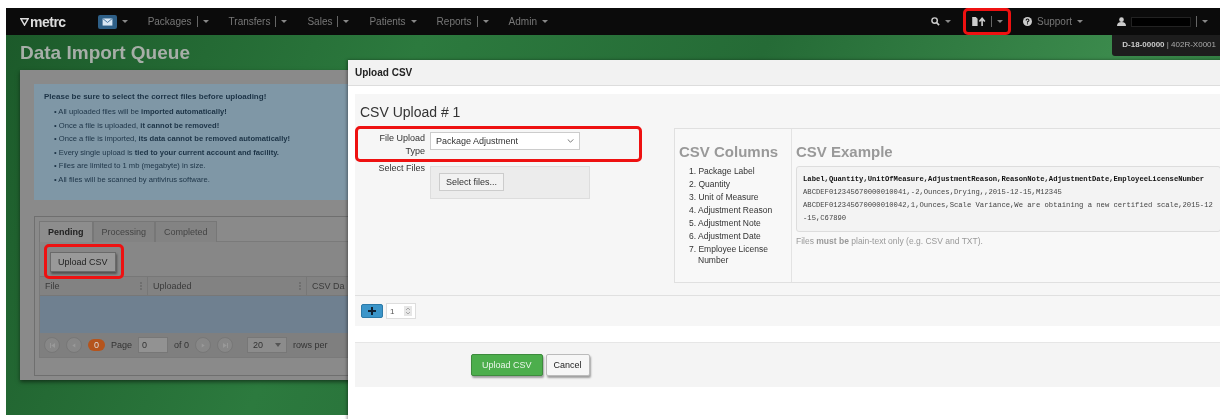 This screenshot has height=419, width=1220. Describe the element at coordinates (401, 311) in the screenshot. I see `count-input: 1` at that location.